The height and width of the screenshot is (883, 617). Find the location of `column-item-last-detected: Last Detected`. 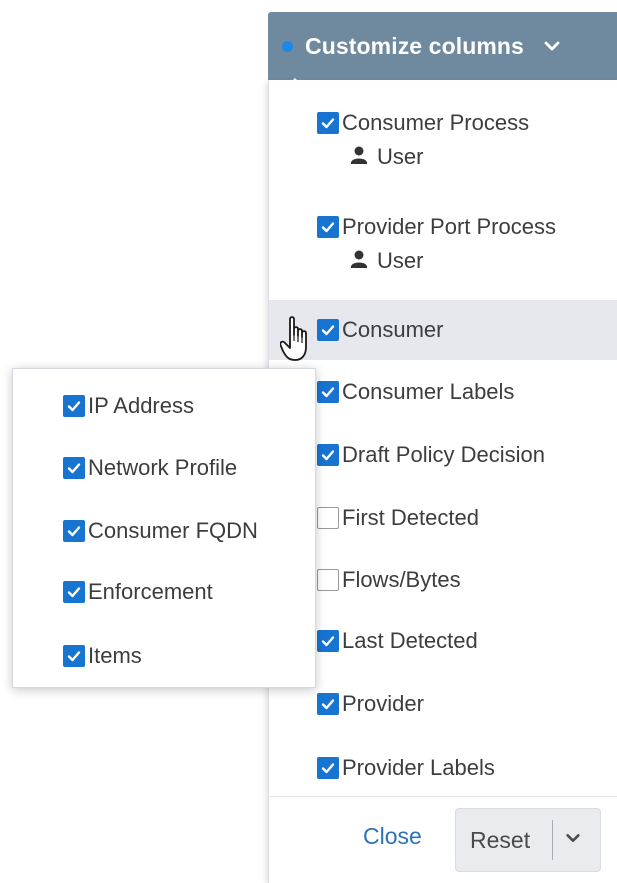

column-item-last-detected: Last Detected is located at coordinates (443, 641).